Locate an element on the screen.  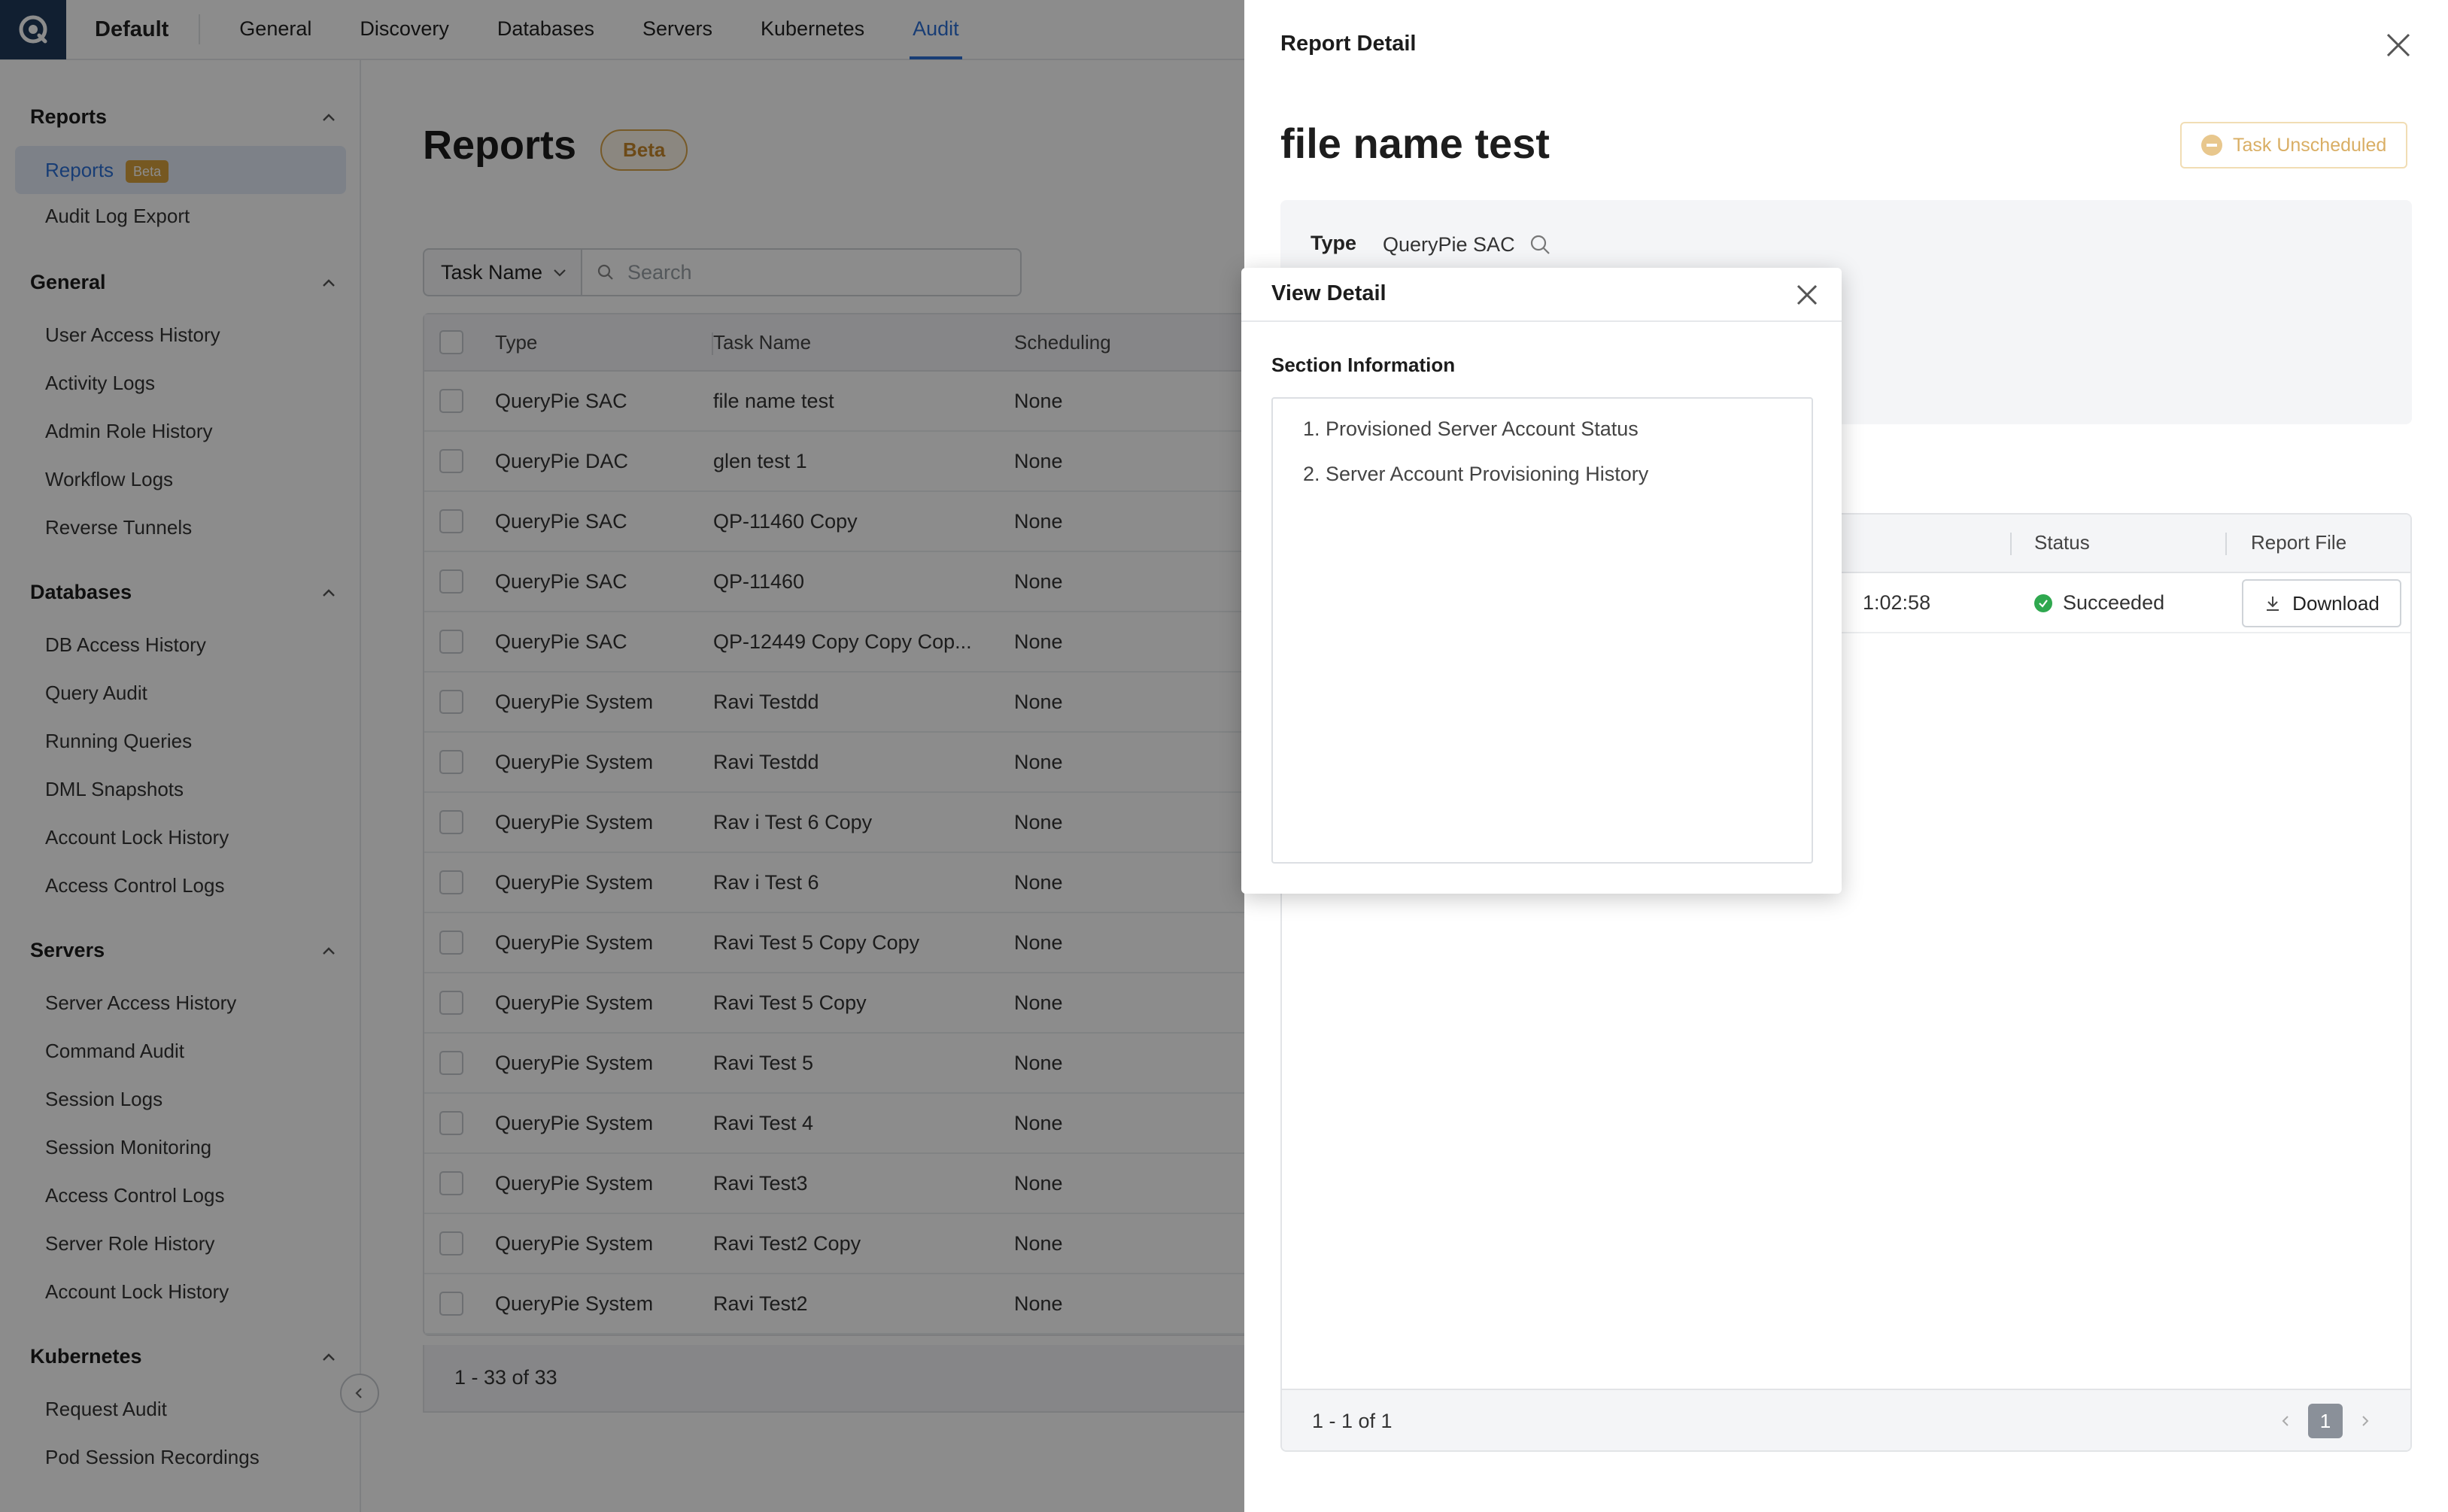
type-label: Type is located at coordinates (1334, 243).